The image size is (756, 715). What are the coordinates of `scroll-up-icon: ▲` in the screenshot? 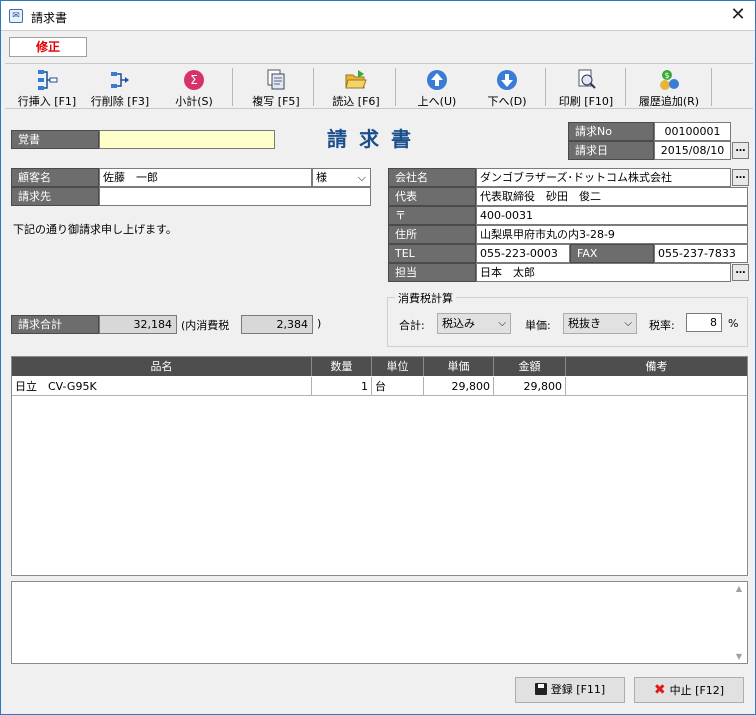 It's located at (739, 588).